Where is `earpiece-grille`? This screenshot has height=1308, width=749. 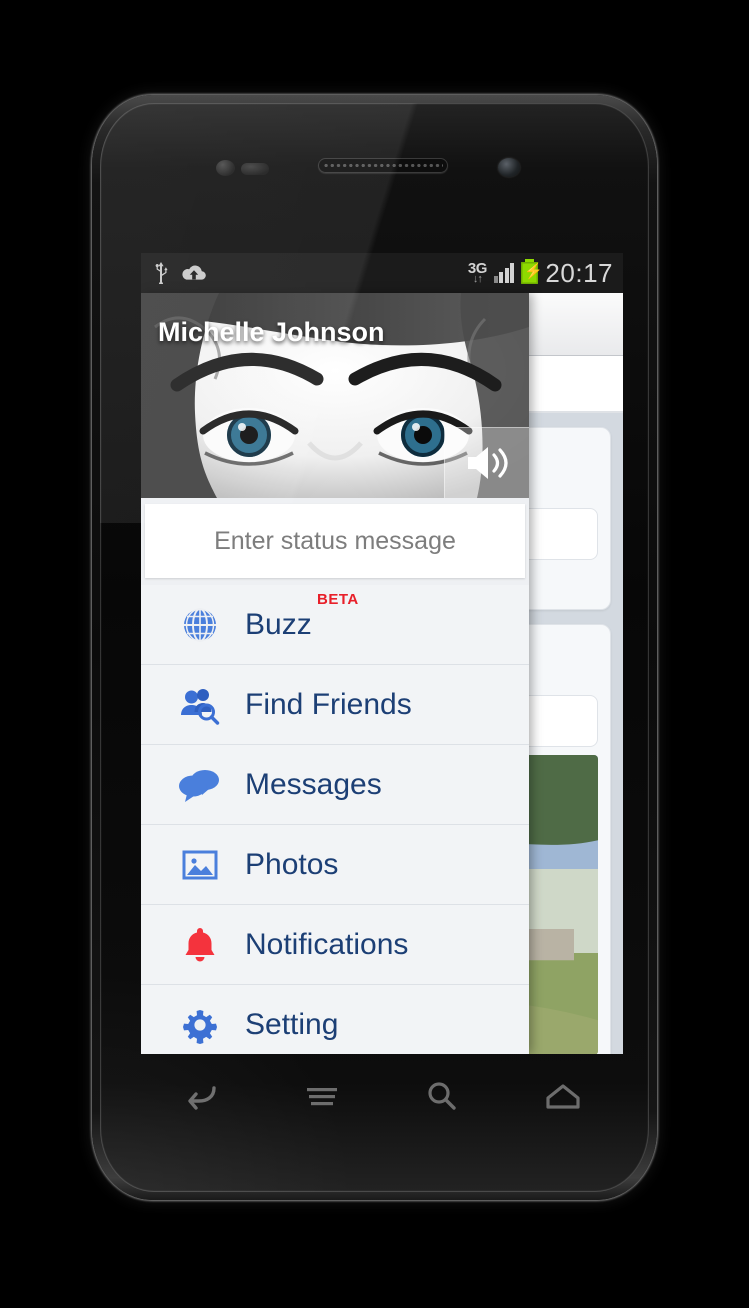 earpiece-grille is located at coordinates (383, 165).